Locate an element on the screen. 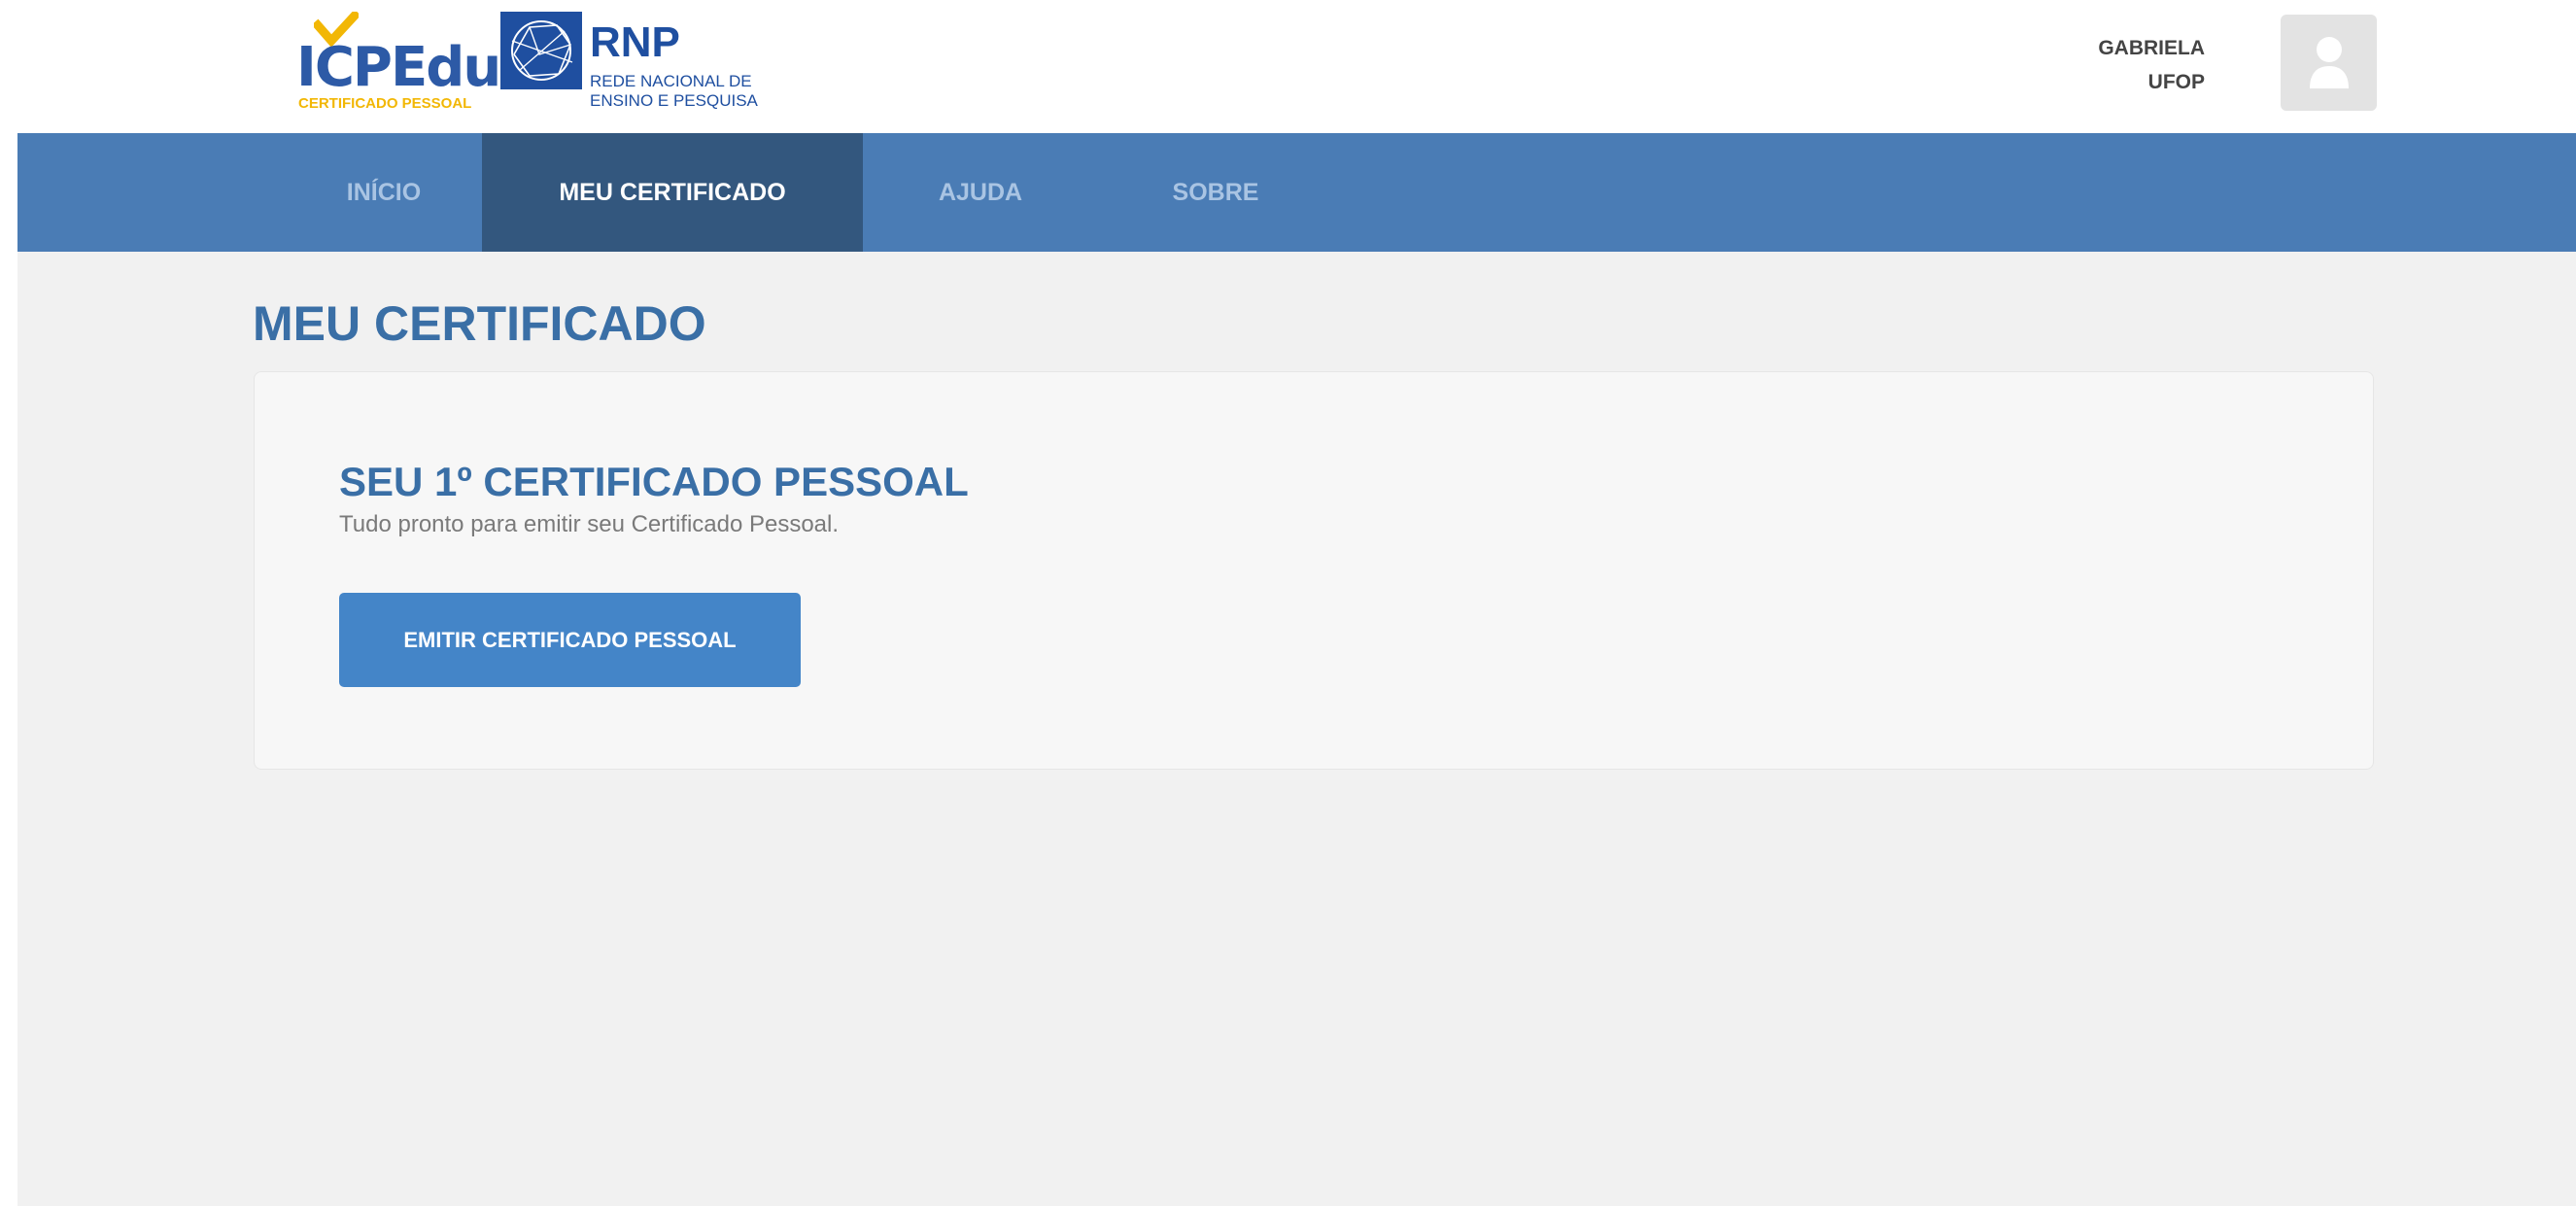  rnp-logo: RNP REDE NACIONAL DE ENSINO E PESQUISA is located at coordinates (641, 64).